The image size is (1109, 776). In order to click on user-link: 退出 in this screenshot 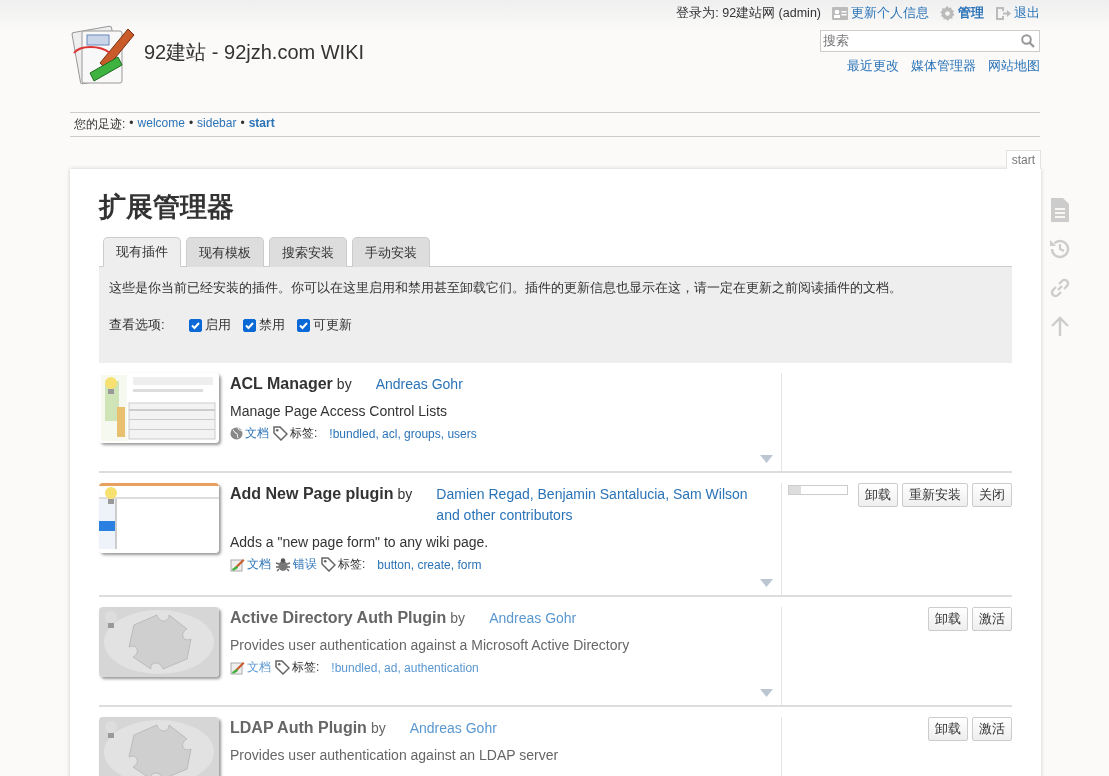, I will do `click(1017, 13)`.